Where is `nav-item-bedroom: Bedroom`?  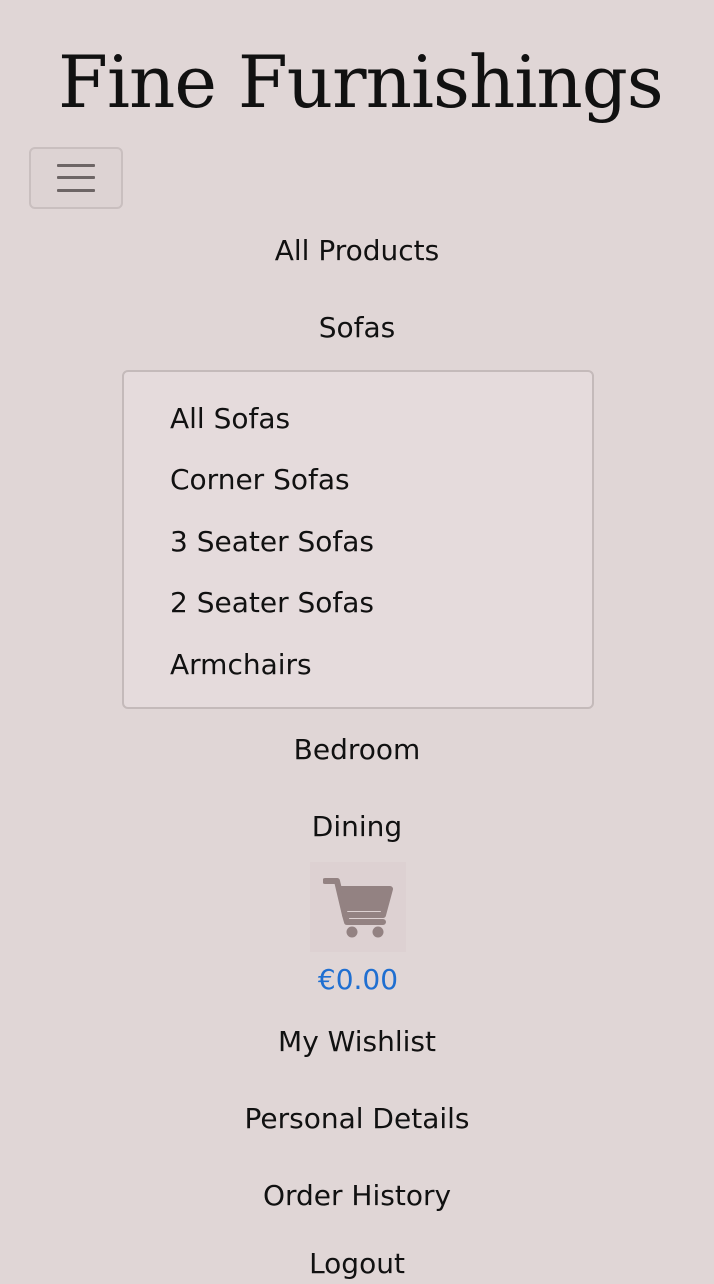
nav-item-bedroom: Bedroom is located at coordinates (357, 750).